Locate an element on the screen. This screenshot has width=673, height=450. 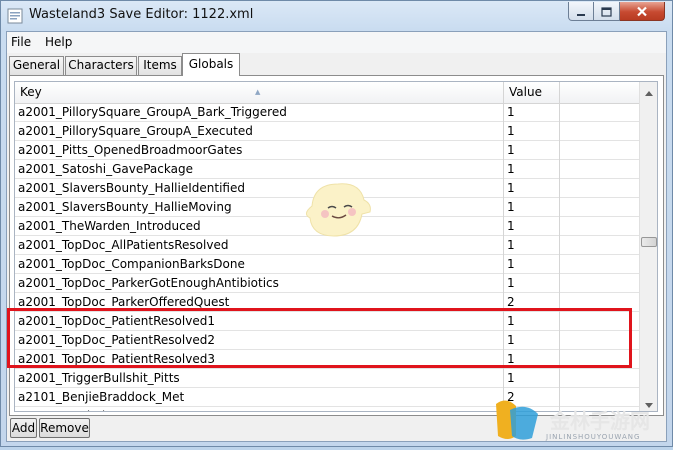
key-cell: a2101_BenjieBraddock_Met is located at coordinates (259, 397).